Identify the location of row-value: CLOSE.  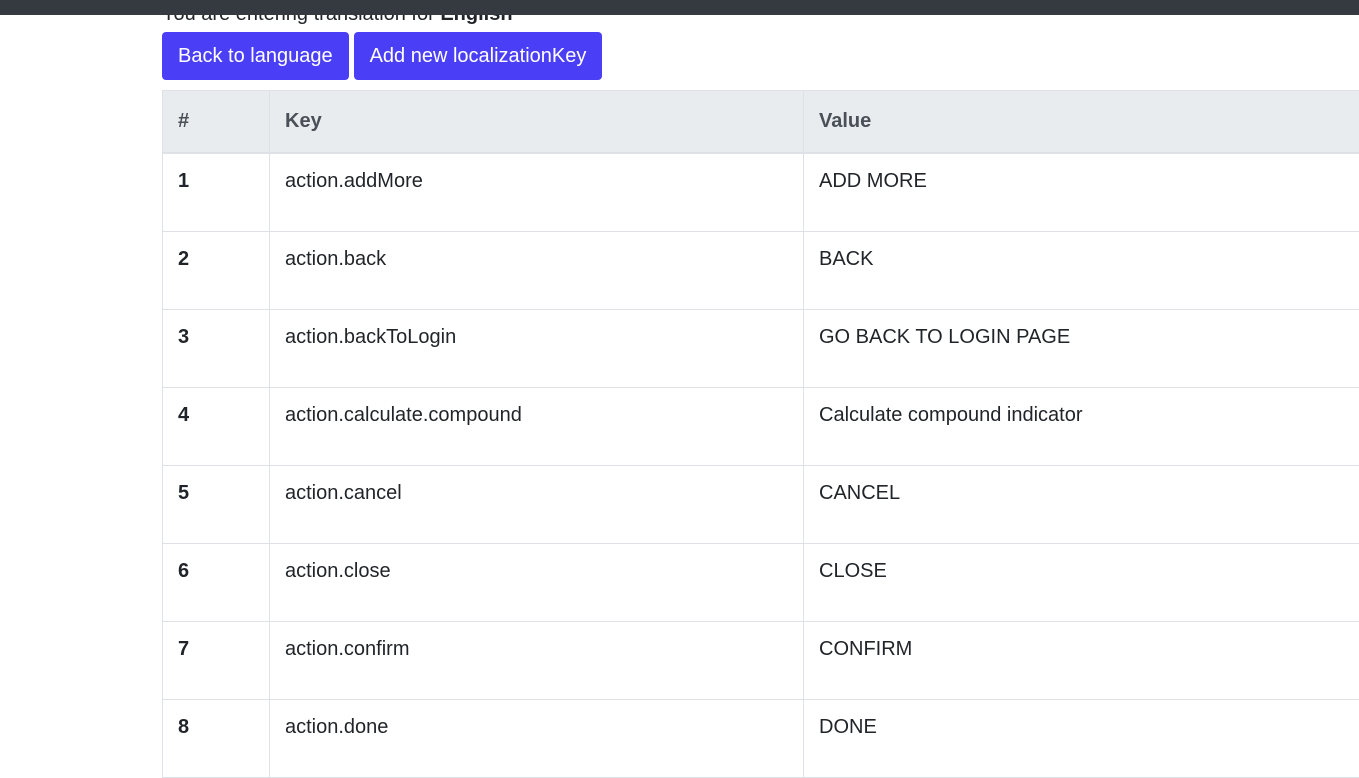
(1081, 582).